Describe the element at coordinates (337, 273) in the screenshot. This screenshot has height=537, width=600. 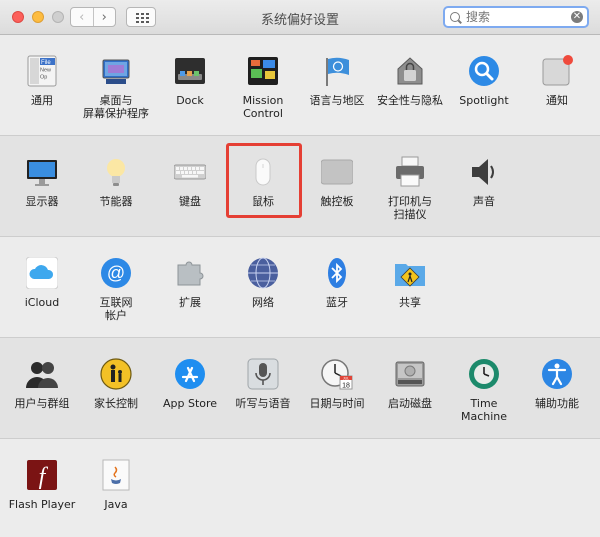
I see `bluetooth-icon` at that location.